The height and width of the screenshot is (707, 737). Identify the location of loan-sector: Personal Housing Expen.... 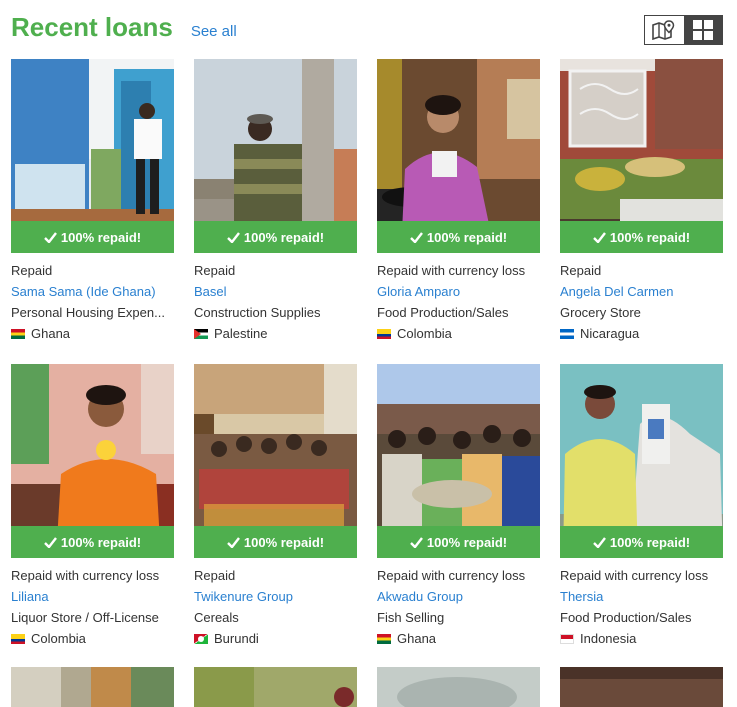
(88, 312).